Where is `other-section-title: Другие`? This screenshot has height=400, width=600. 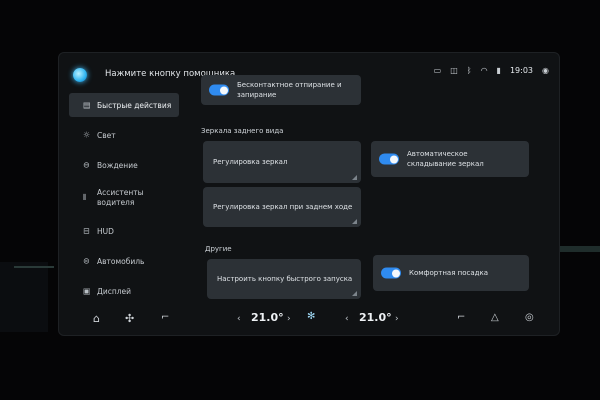
other-section-title: Другие is located at coordinates (218, 249).